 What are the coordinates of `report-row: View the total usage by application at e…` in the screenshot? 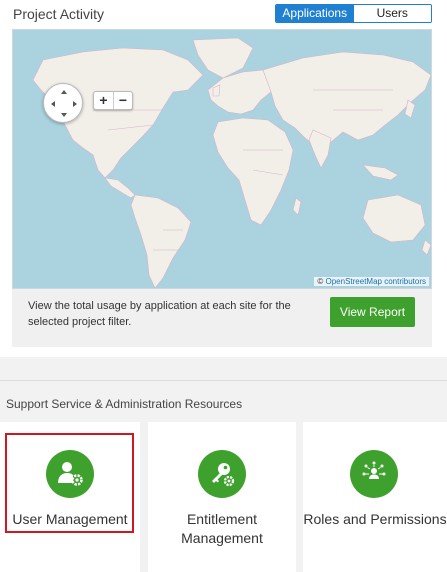 It's located at (222, 318).